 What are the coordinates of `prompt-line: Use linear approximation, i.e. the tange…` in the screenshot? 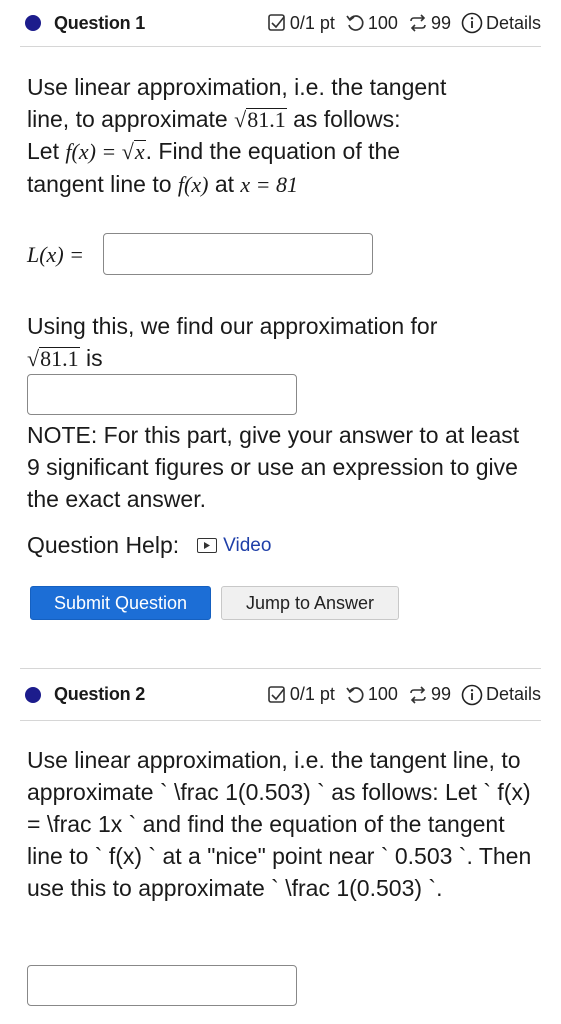 It's located at (237, 87).